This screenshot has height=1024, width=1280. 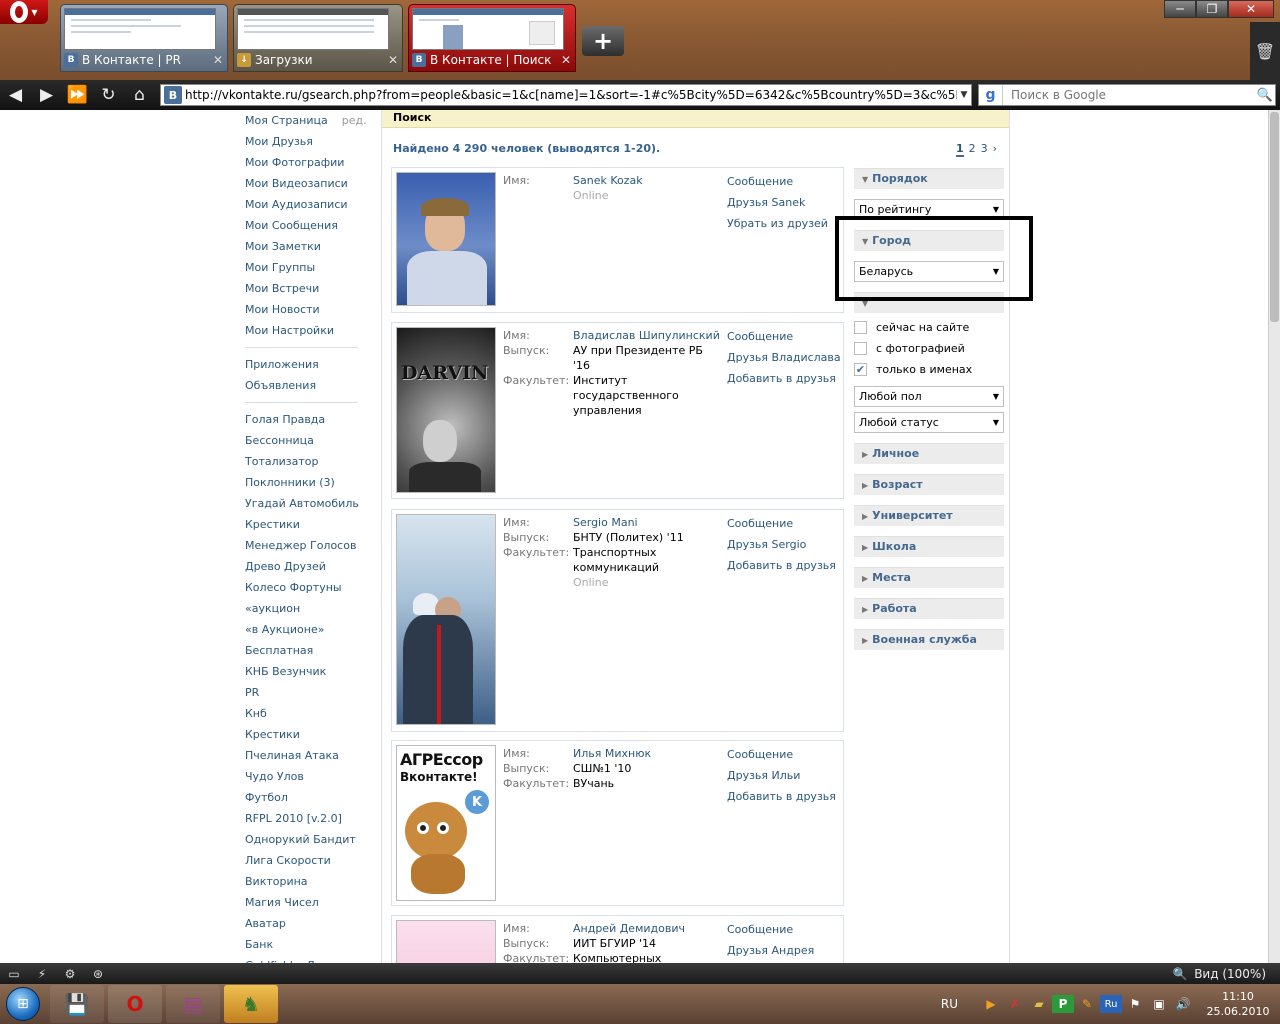 I want to click on minimize-button: ─, so click(x=1180, y=9).